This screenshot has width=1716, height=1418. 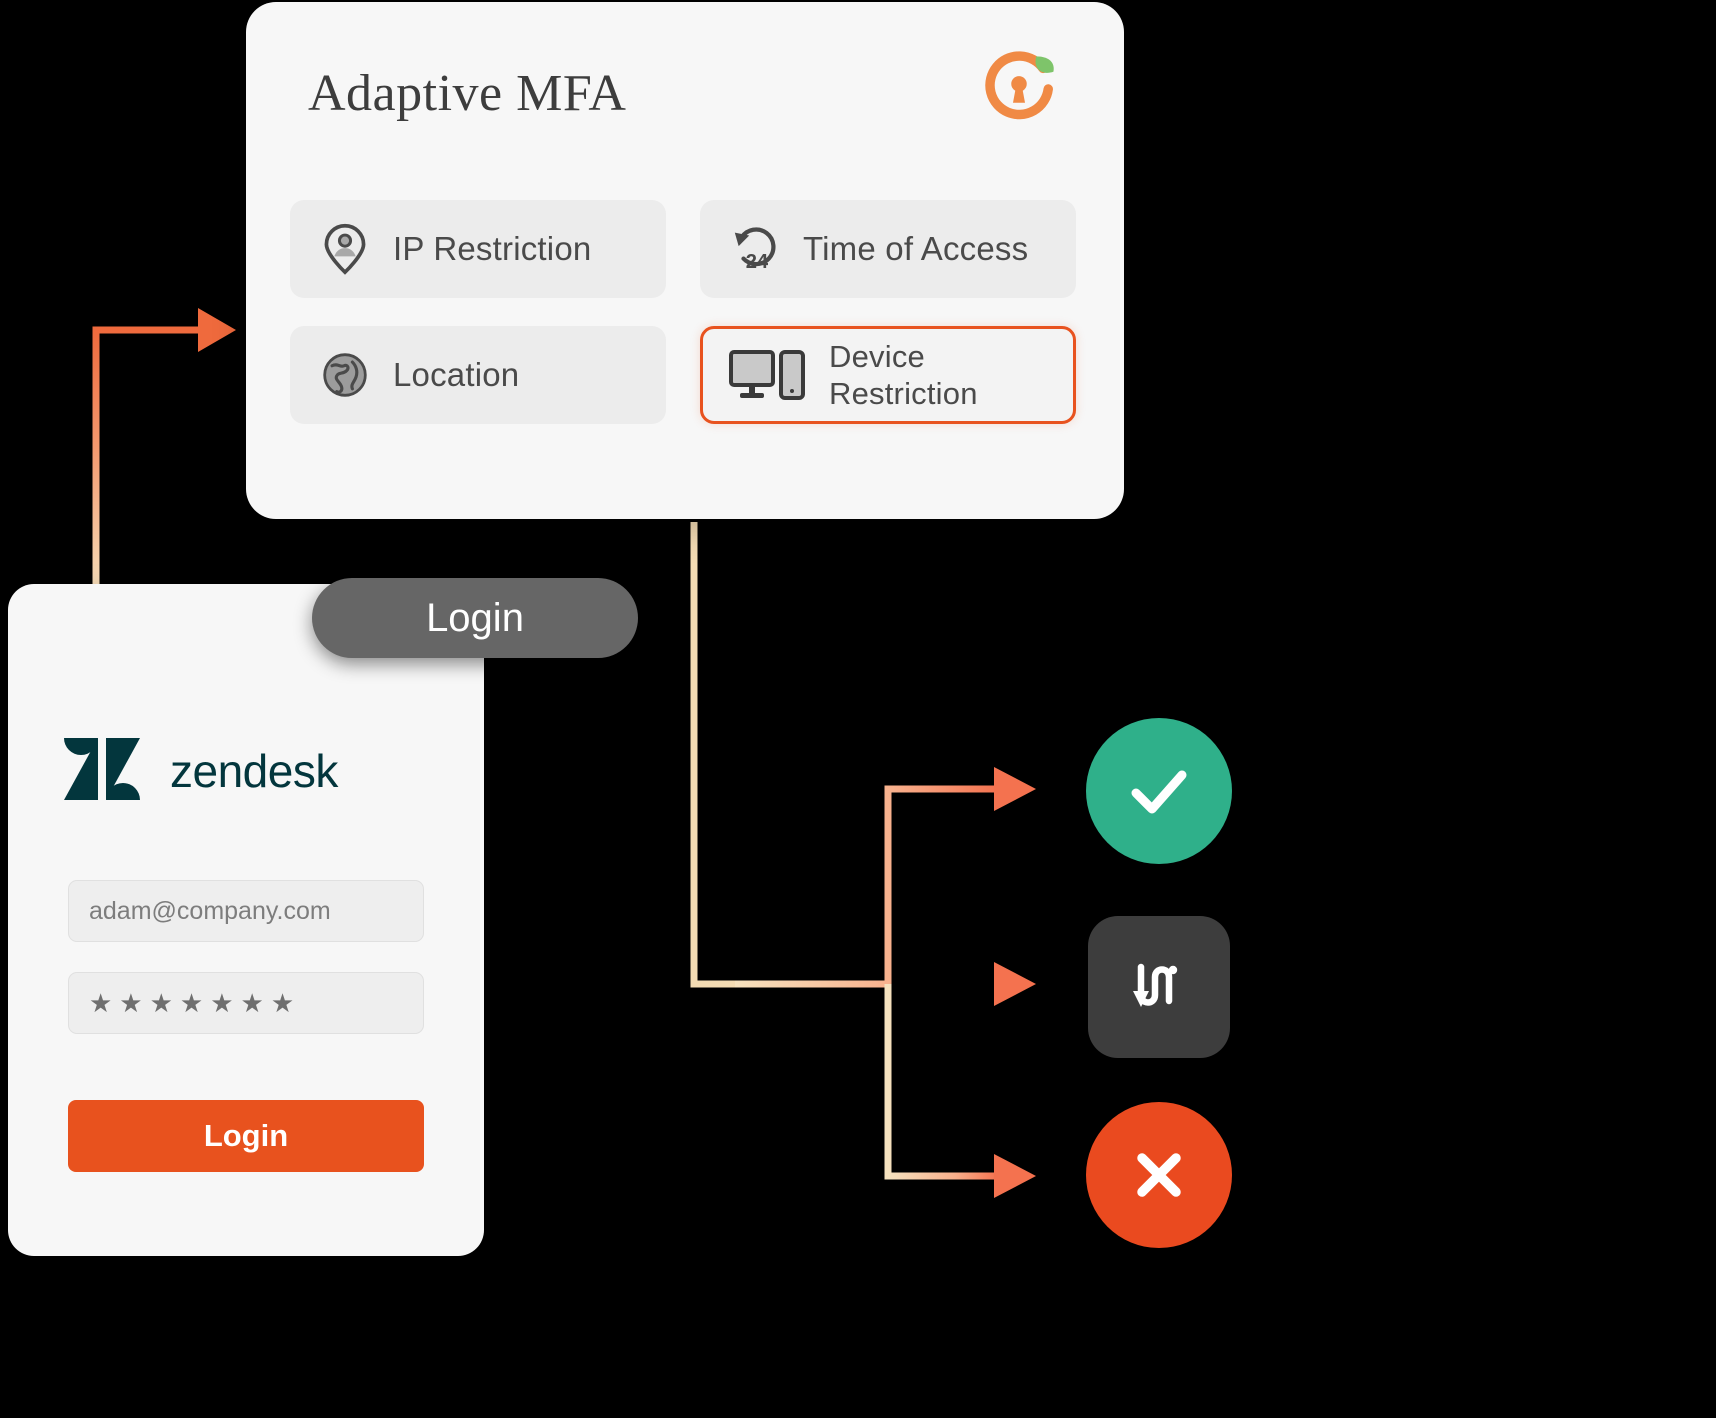 I want to click on page-title: Adaptive MFA, so click(x=467, y=93).